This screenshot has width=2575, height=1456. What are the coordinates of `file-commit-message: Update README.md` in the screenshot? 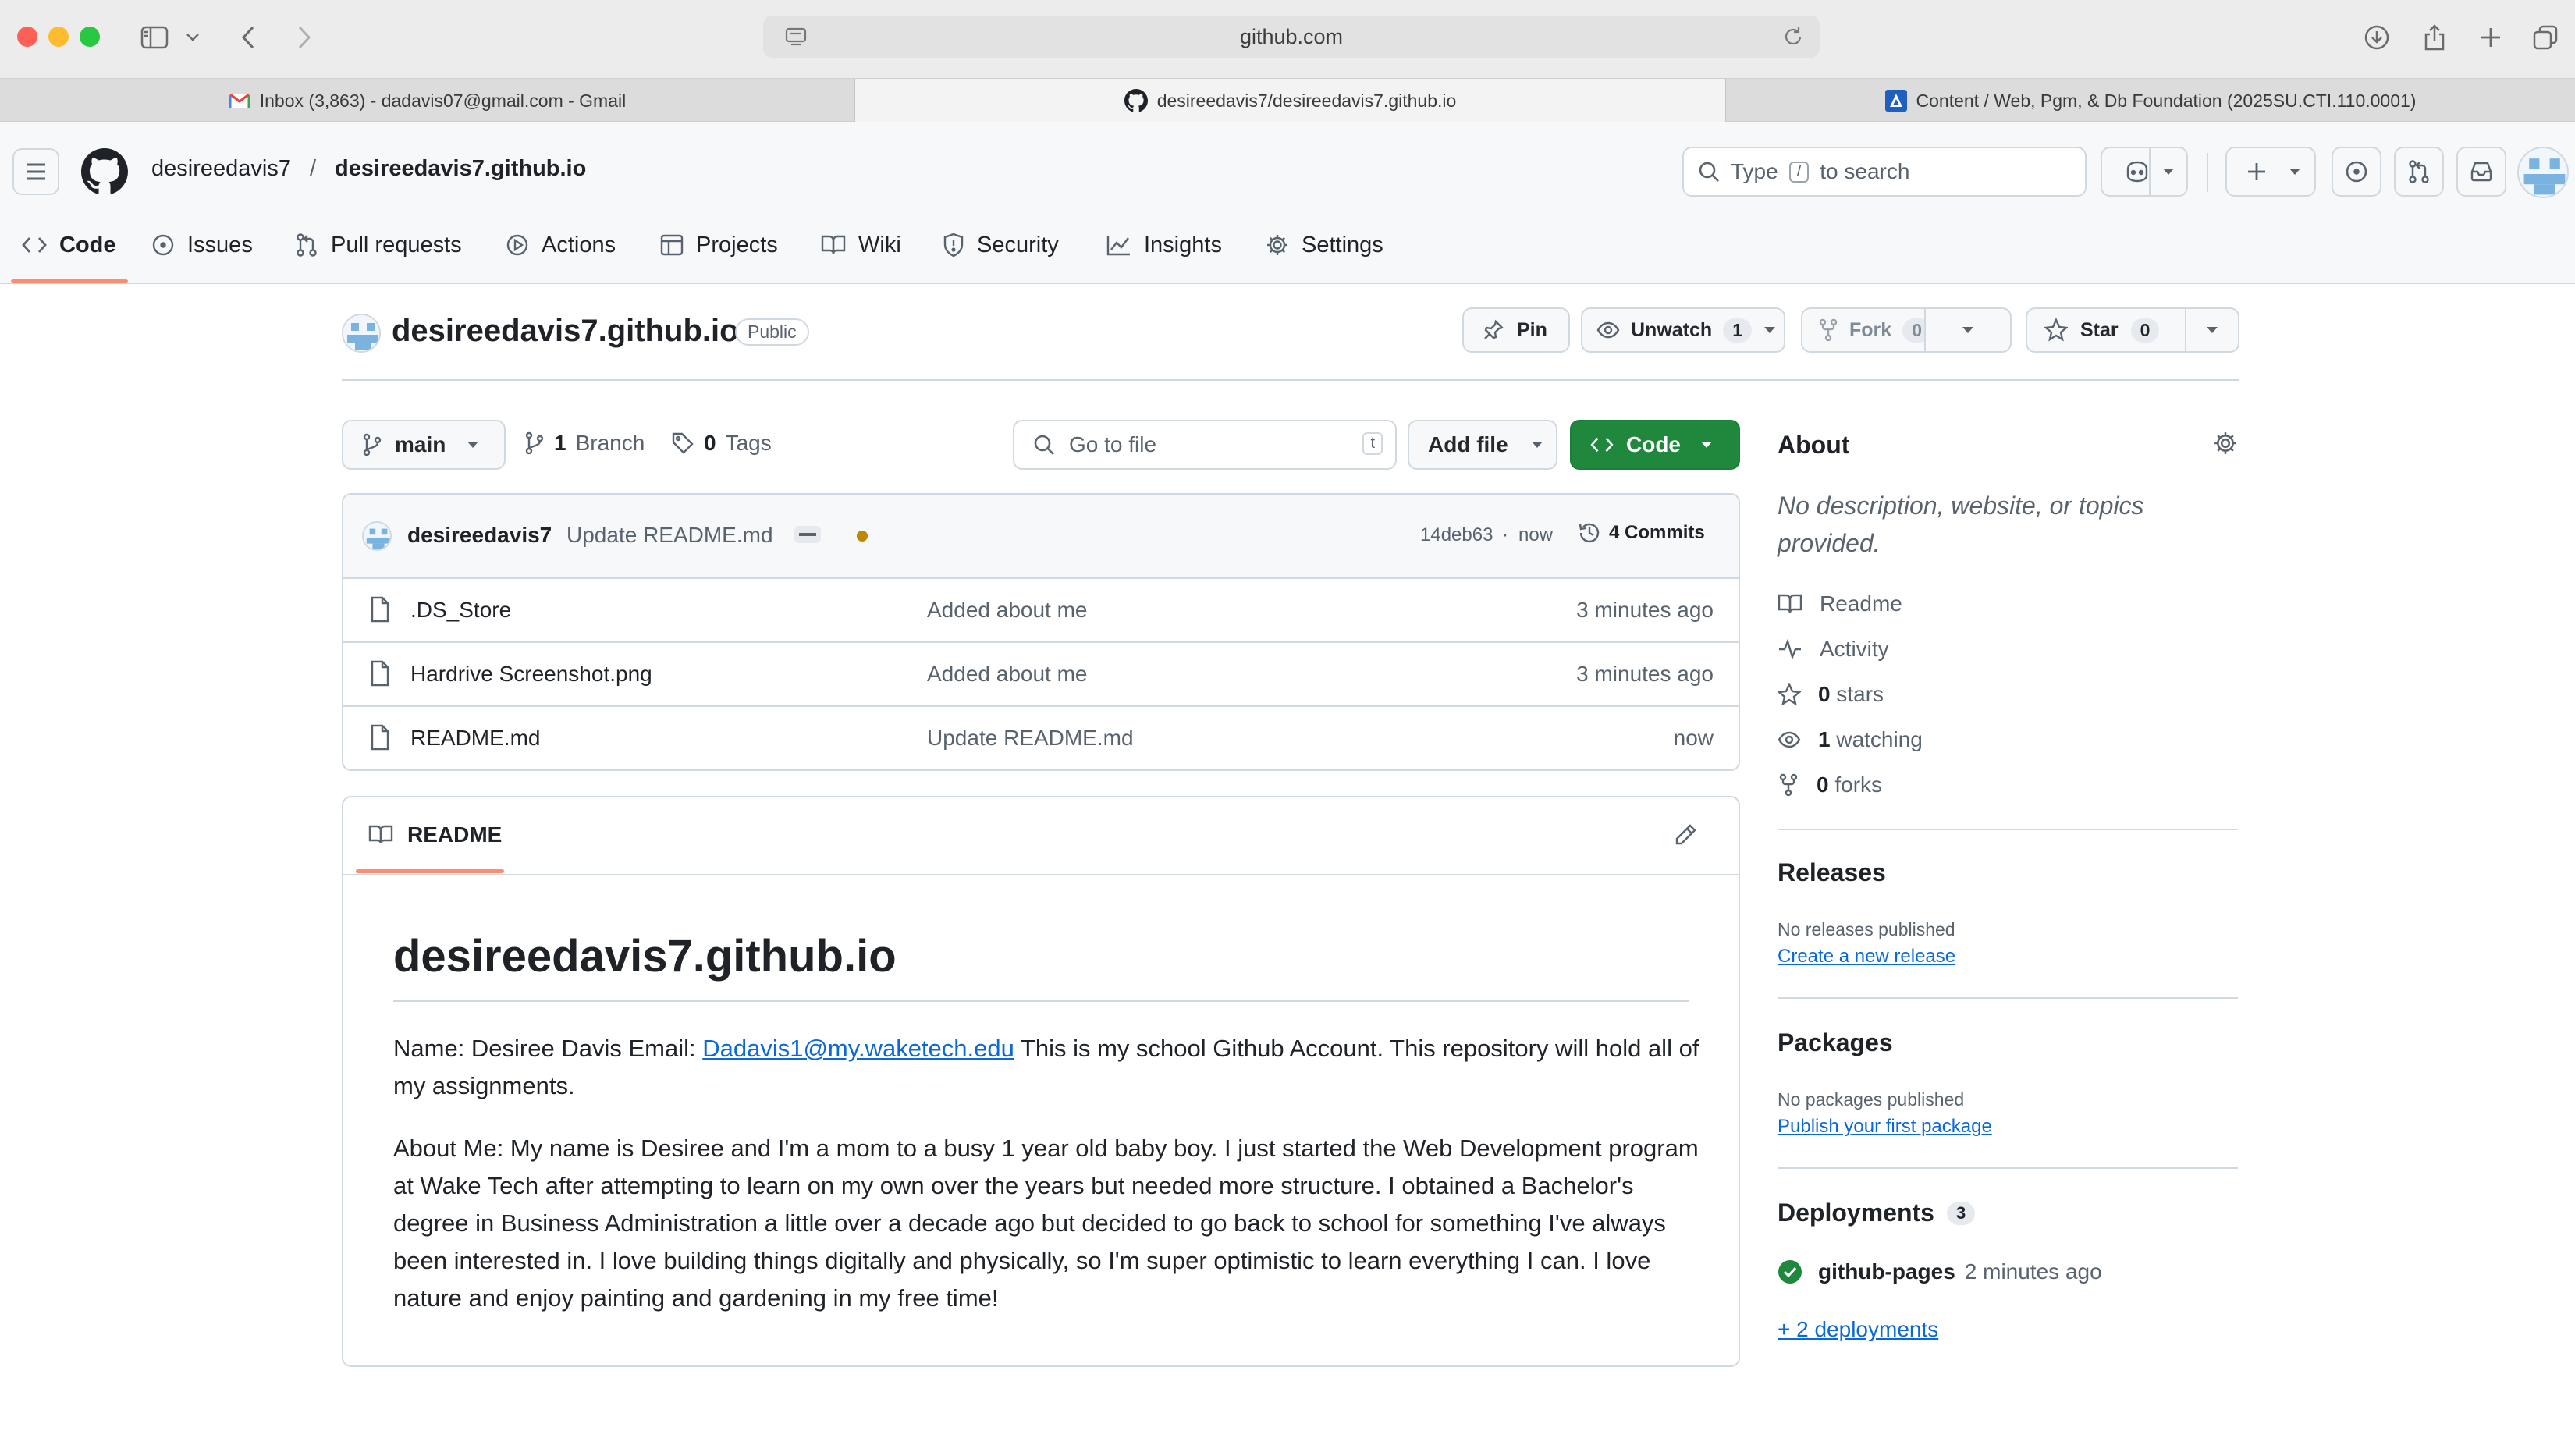 It's located at (1030, 739).